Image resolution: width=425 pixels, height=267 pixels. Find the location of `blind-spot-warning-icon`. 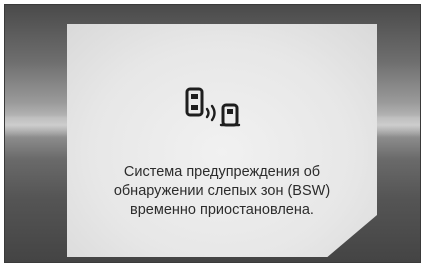

blind-spot-warning-icon is located at coordinates (220, 108).